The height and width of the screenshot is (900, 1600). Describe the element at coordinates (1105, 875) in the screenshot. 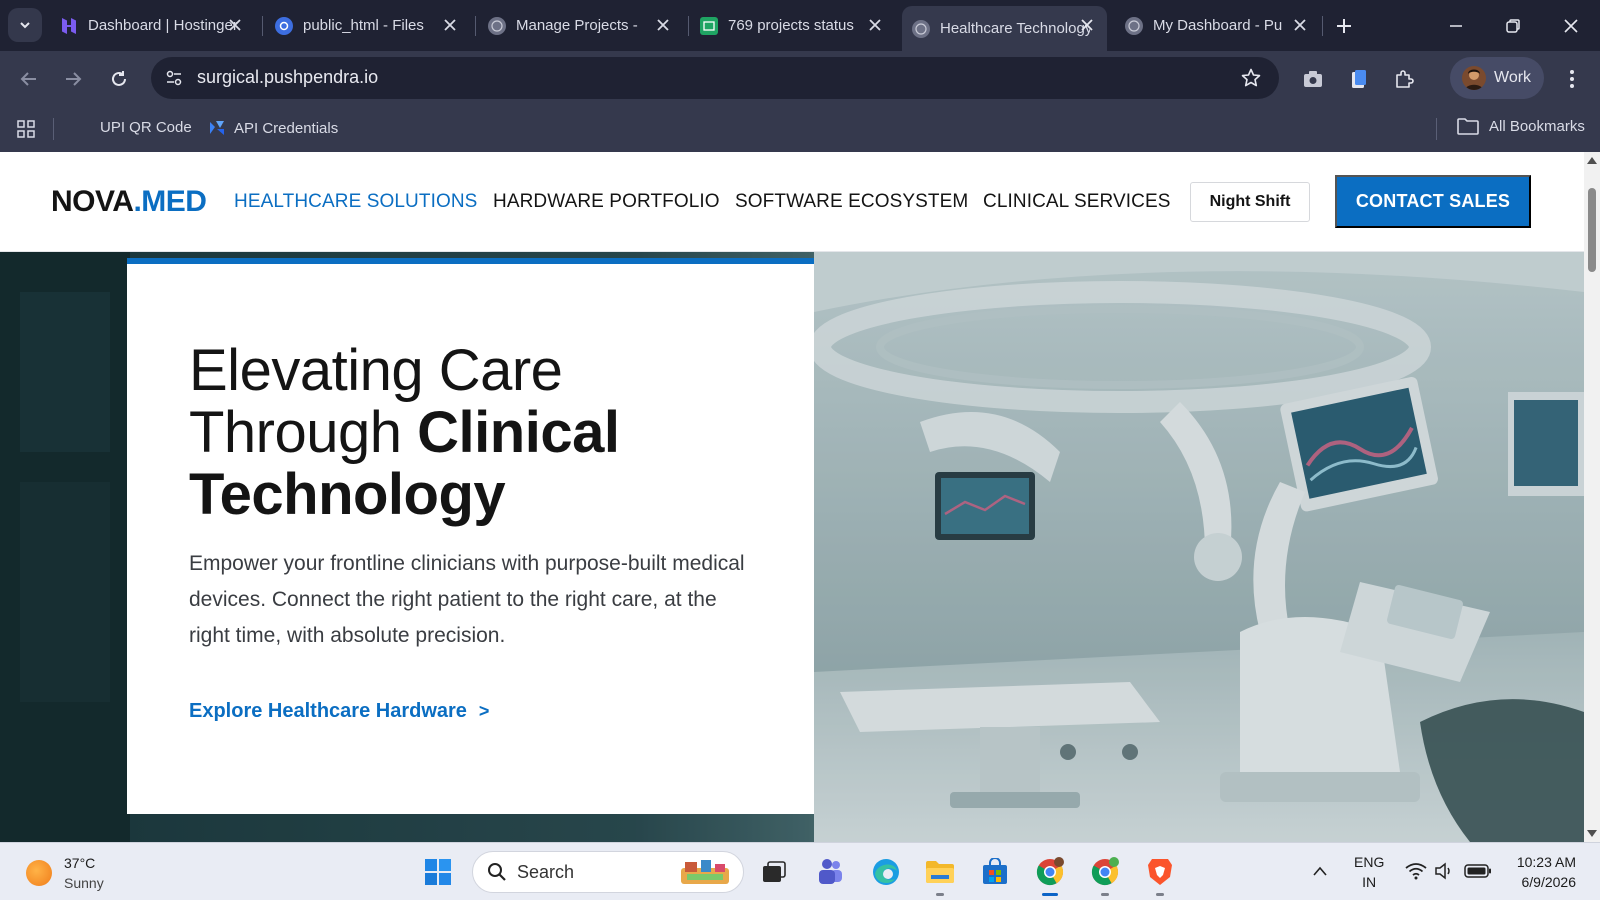

I see `chrome-secondary-button` at that location.